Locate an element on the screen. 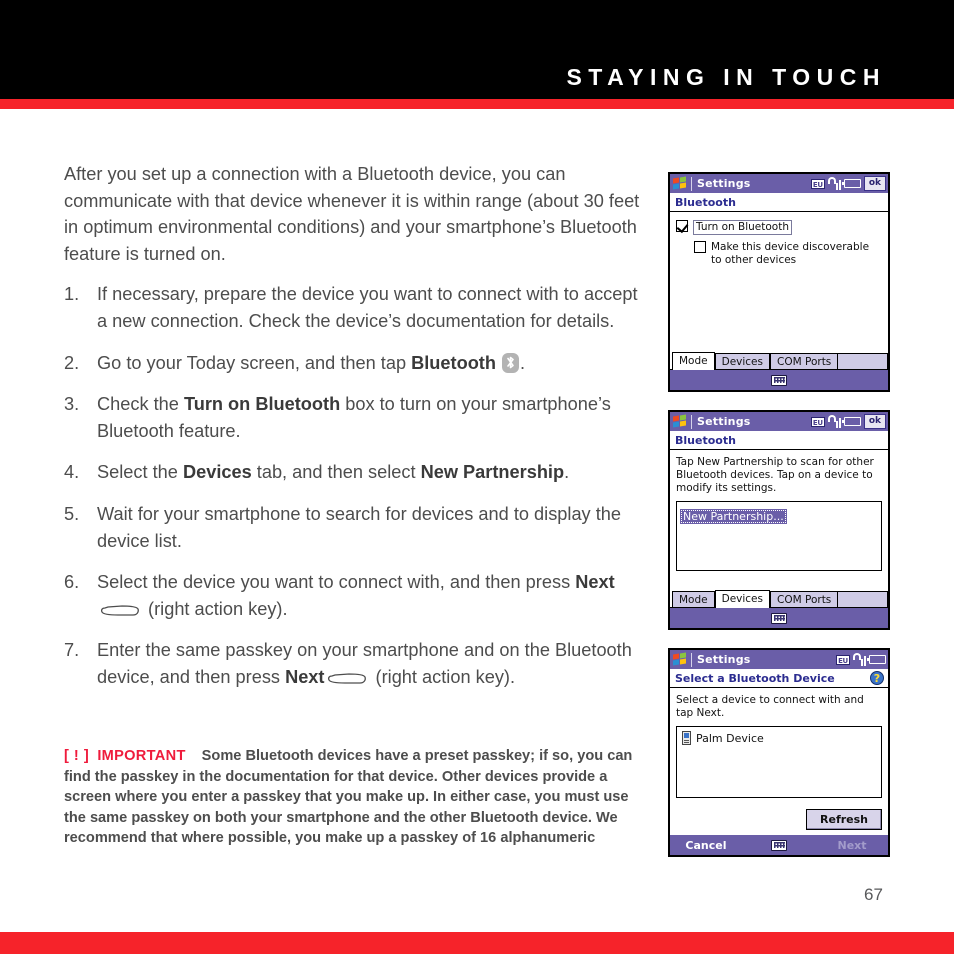 The height and width of the screenshot is (954, 954). checkbox-turn-on-bluetooth is located at coordinates (682, 226).